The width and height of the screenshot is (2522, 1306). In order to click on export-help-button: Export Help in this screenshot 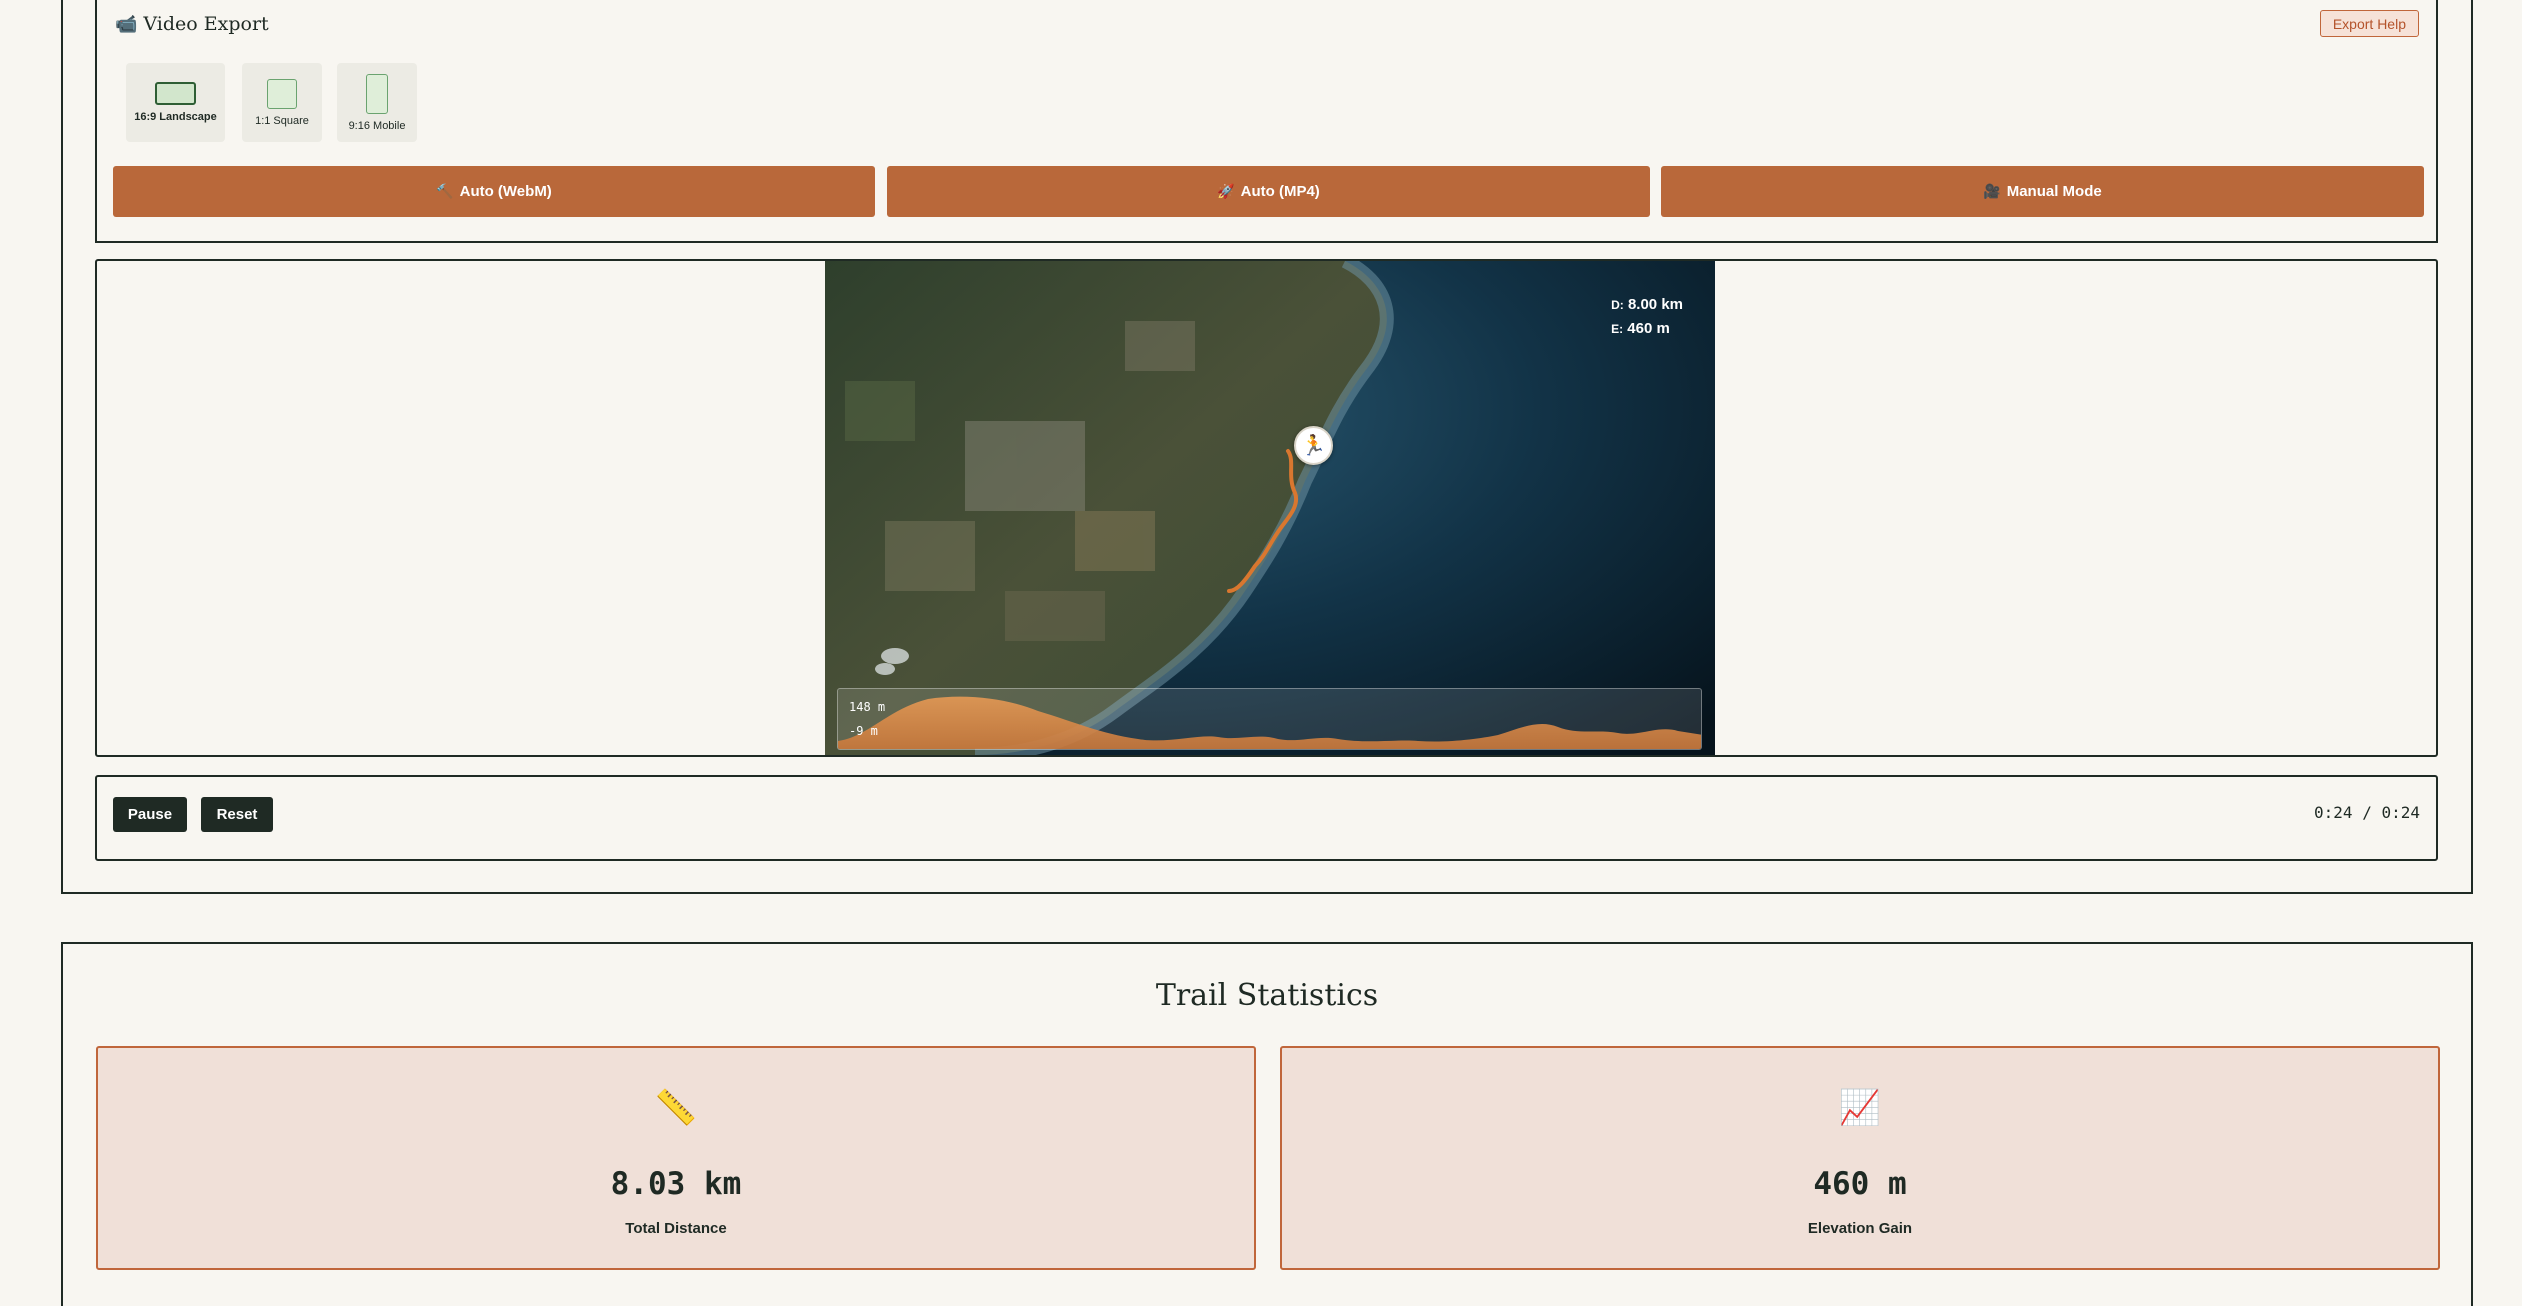, I will do `click(2369, 23)`.